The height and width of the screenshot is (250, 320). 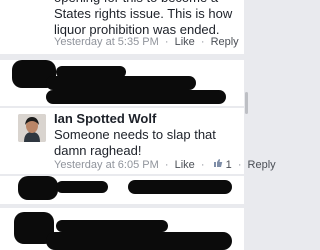 I want to click on scrollbar, so click(x=246, y=103).